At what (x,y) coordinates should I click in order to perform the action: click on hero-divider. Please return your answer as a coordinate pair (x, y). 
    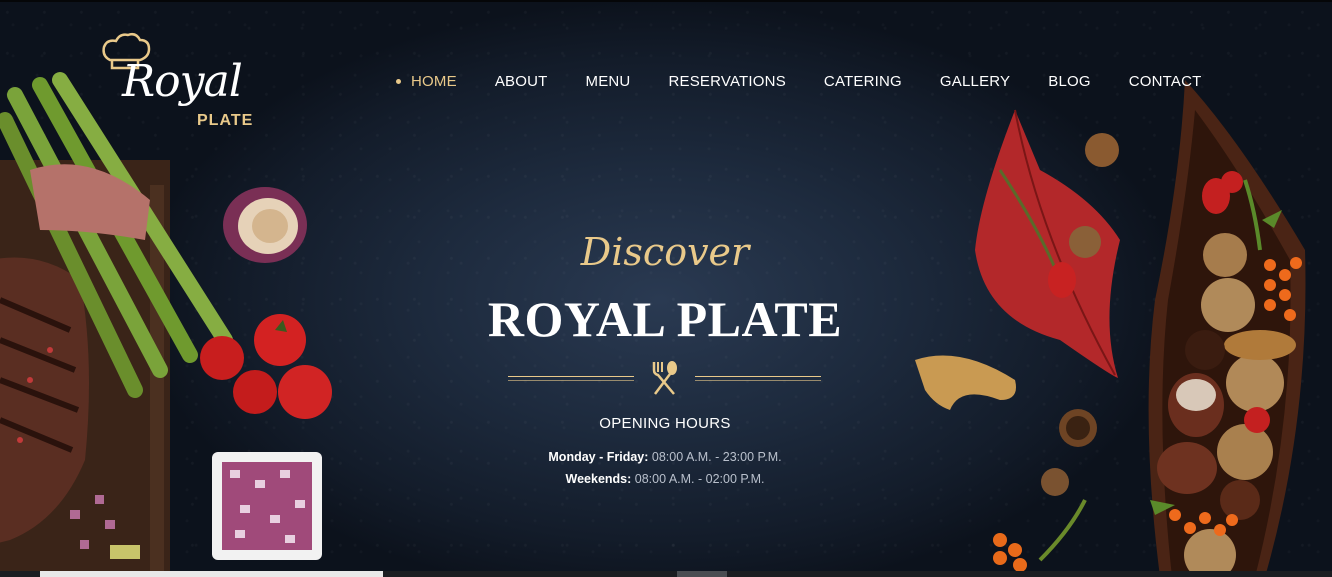
    Looking at the image, I should click on (664, 378).